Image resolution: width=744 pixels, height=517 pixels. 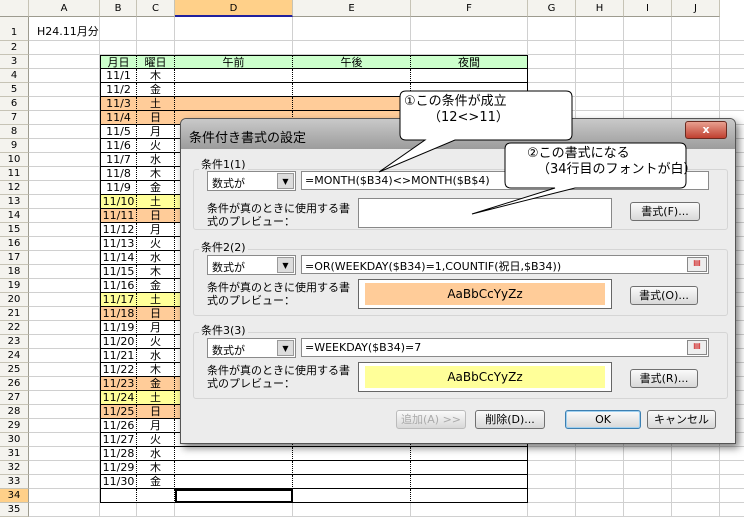 What do you see at coordinates (617, 169) in the screenshot?
I see `callout-2-line2: （34行目のフォントが白）` at bounding box center [617, 169].